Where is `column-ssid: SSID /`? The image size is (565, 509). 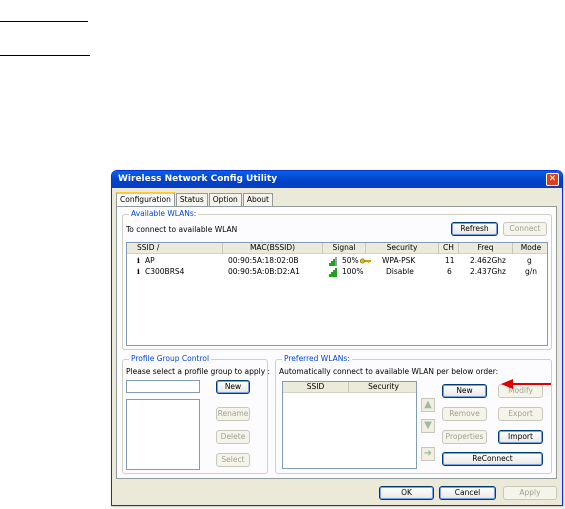 column-ssid: SSID / is located at coordinates (175, 248).